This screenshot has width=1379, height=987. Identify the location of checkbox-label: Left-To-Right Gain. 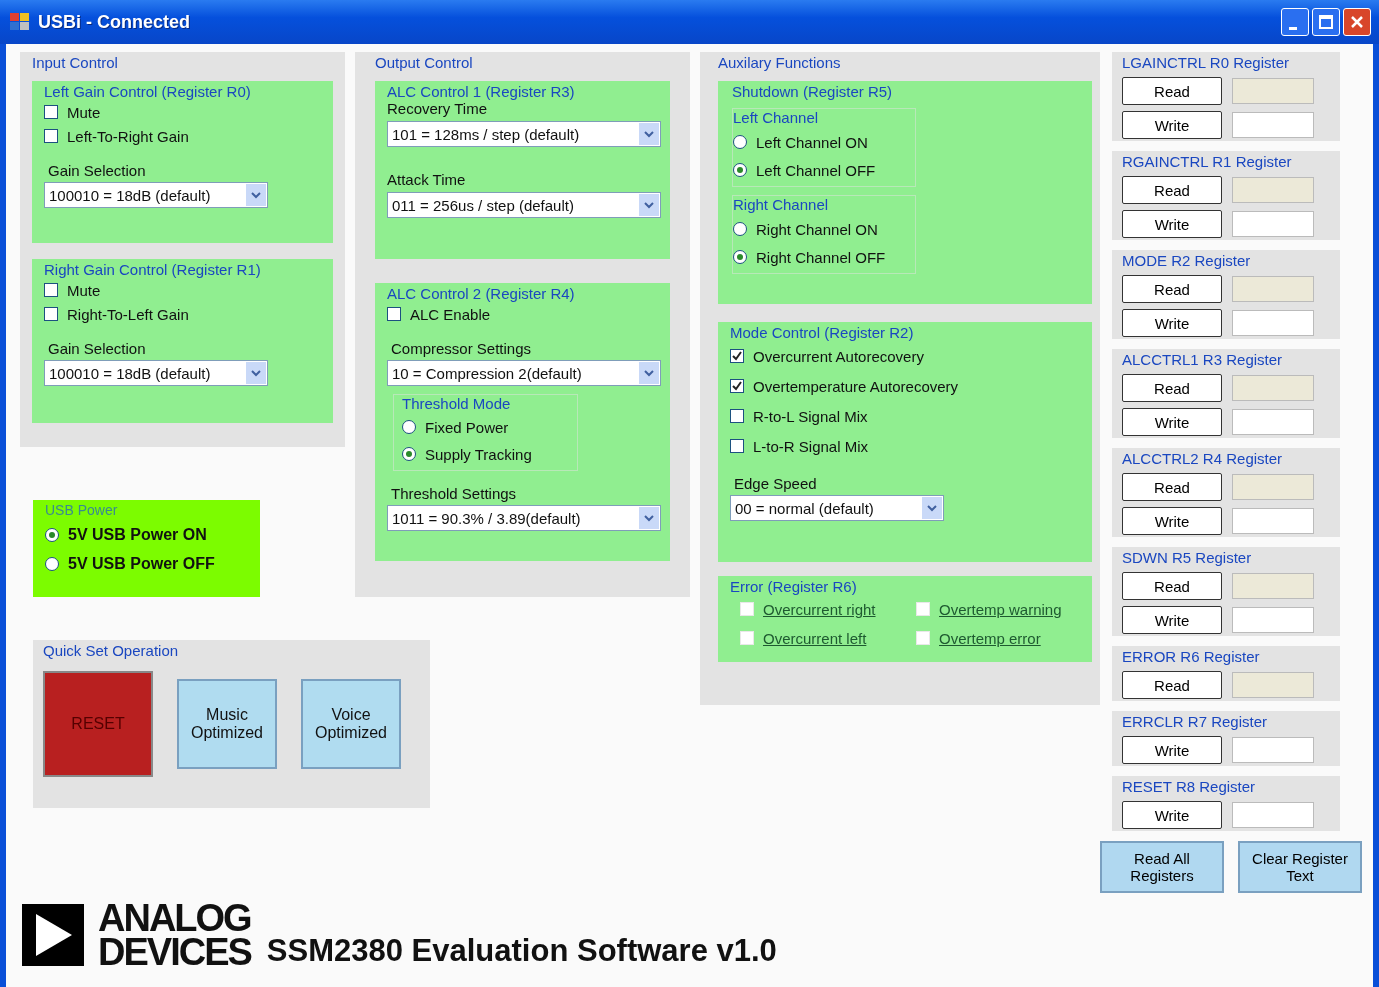
(128, 136).